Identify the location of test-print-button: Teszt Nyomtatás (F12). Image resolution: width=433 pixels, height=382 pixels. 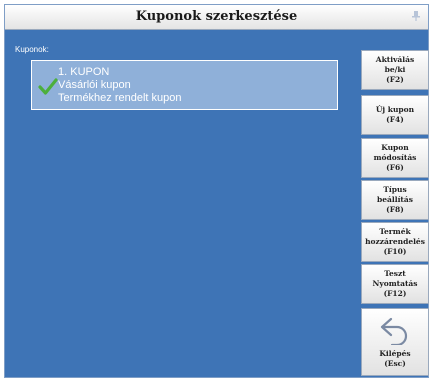
(395, 284).